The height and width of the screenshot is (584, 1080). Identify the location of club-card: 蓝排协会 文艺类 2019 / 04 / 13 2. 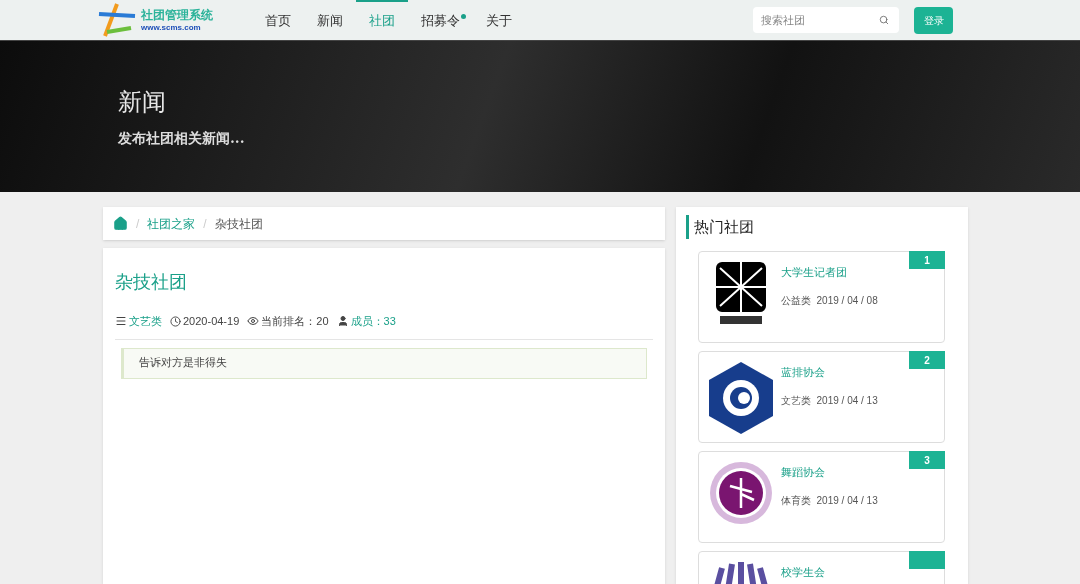
(821, 397).